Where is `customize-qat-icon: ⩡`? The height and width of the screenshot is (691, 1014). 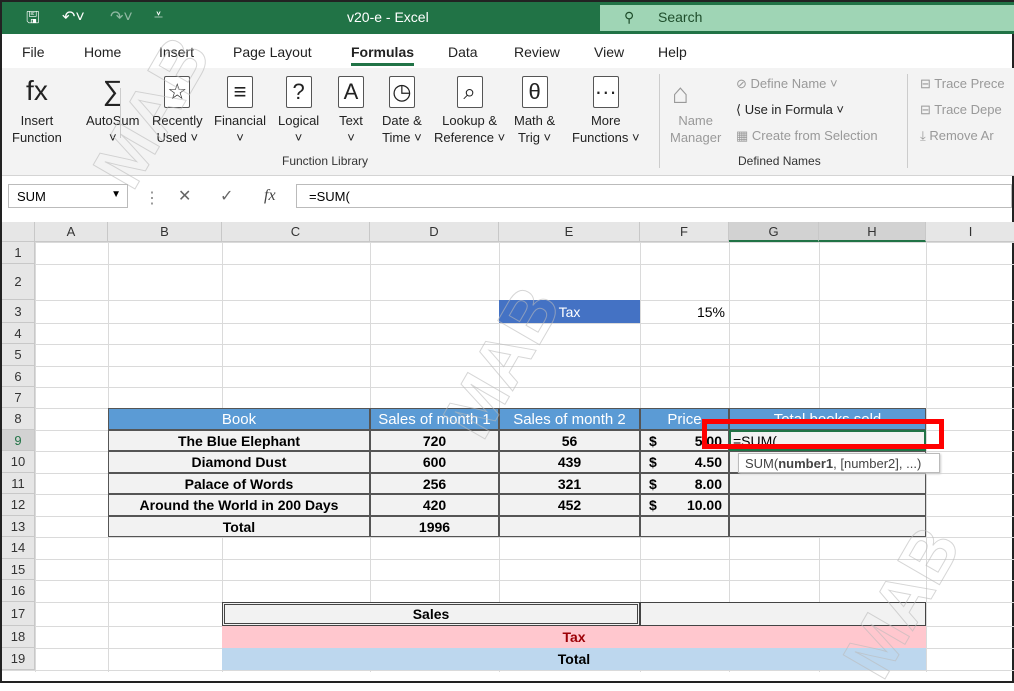 customize-qat-icon: ⩡ is located at coordinates (158, 16).